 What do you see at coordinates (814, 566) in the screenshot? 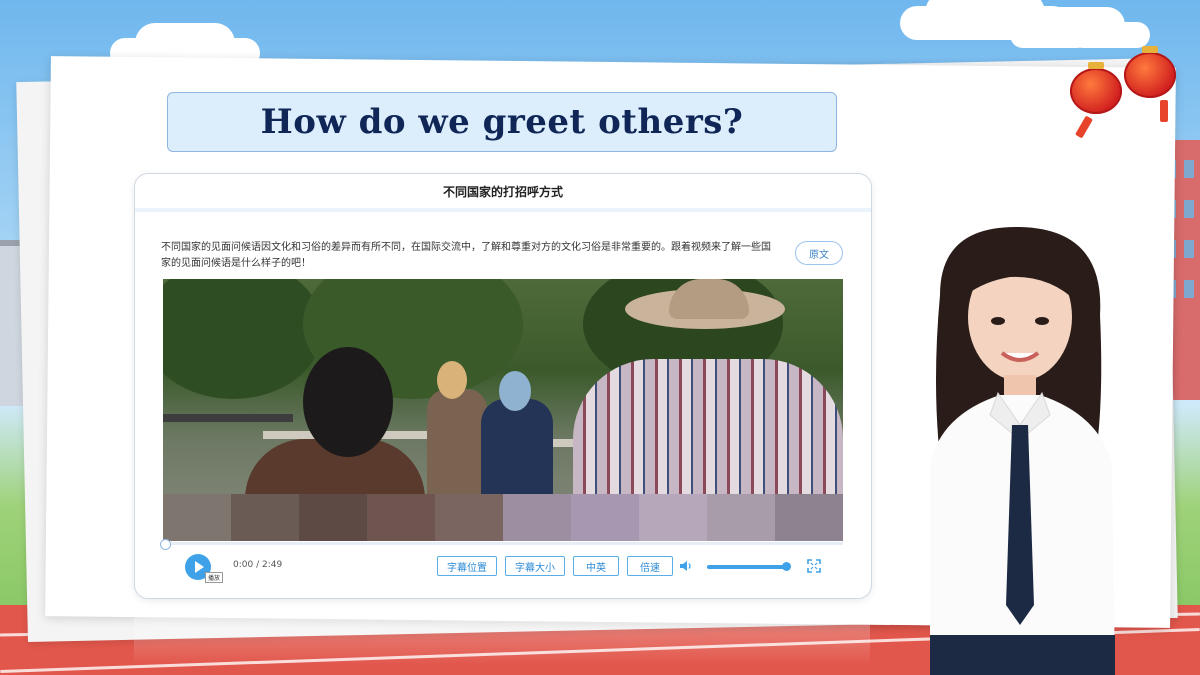
I see `fullscreen-icon` at bounding box center [814, 566].